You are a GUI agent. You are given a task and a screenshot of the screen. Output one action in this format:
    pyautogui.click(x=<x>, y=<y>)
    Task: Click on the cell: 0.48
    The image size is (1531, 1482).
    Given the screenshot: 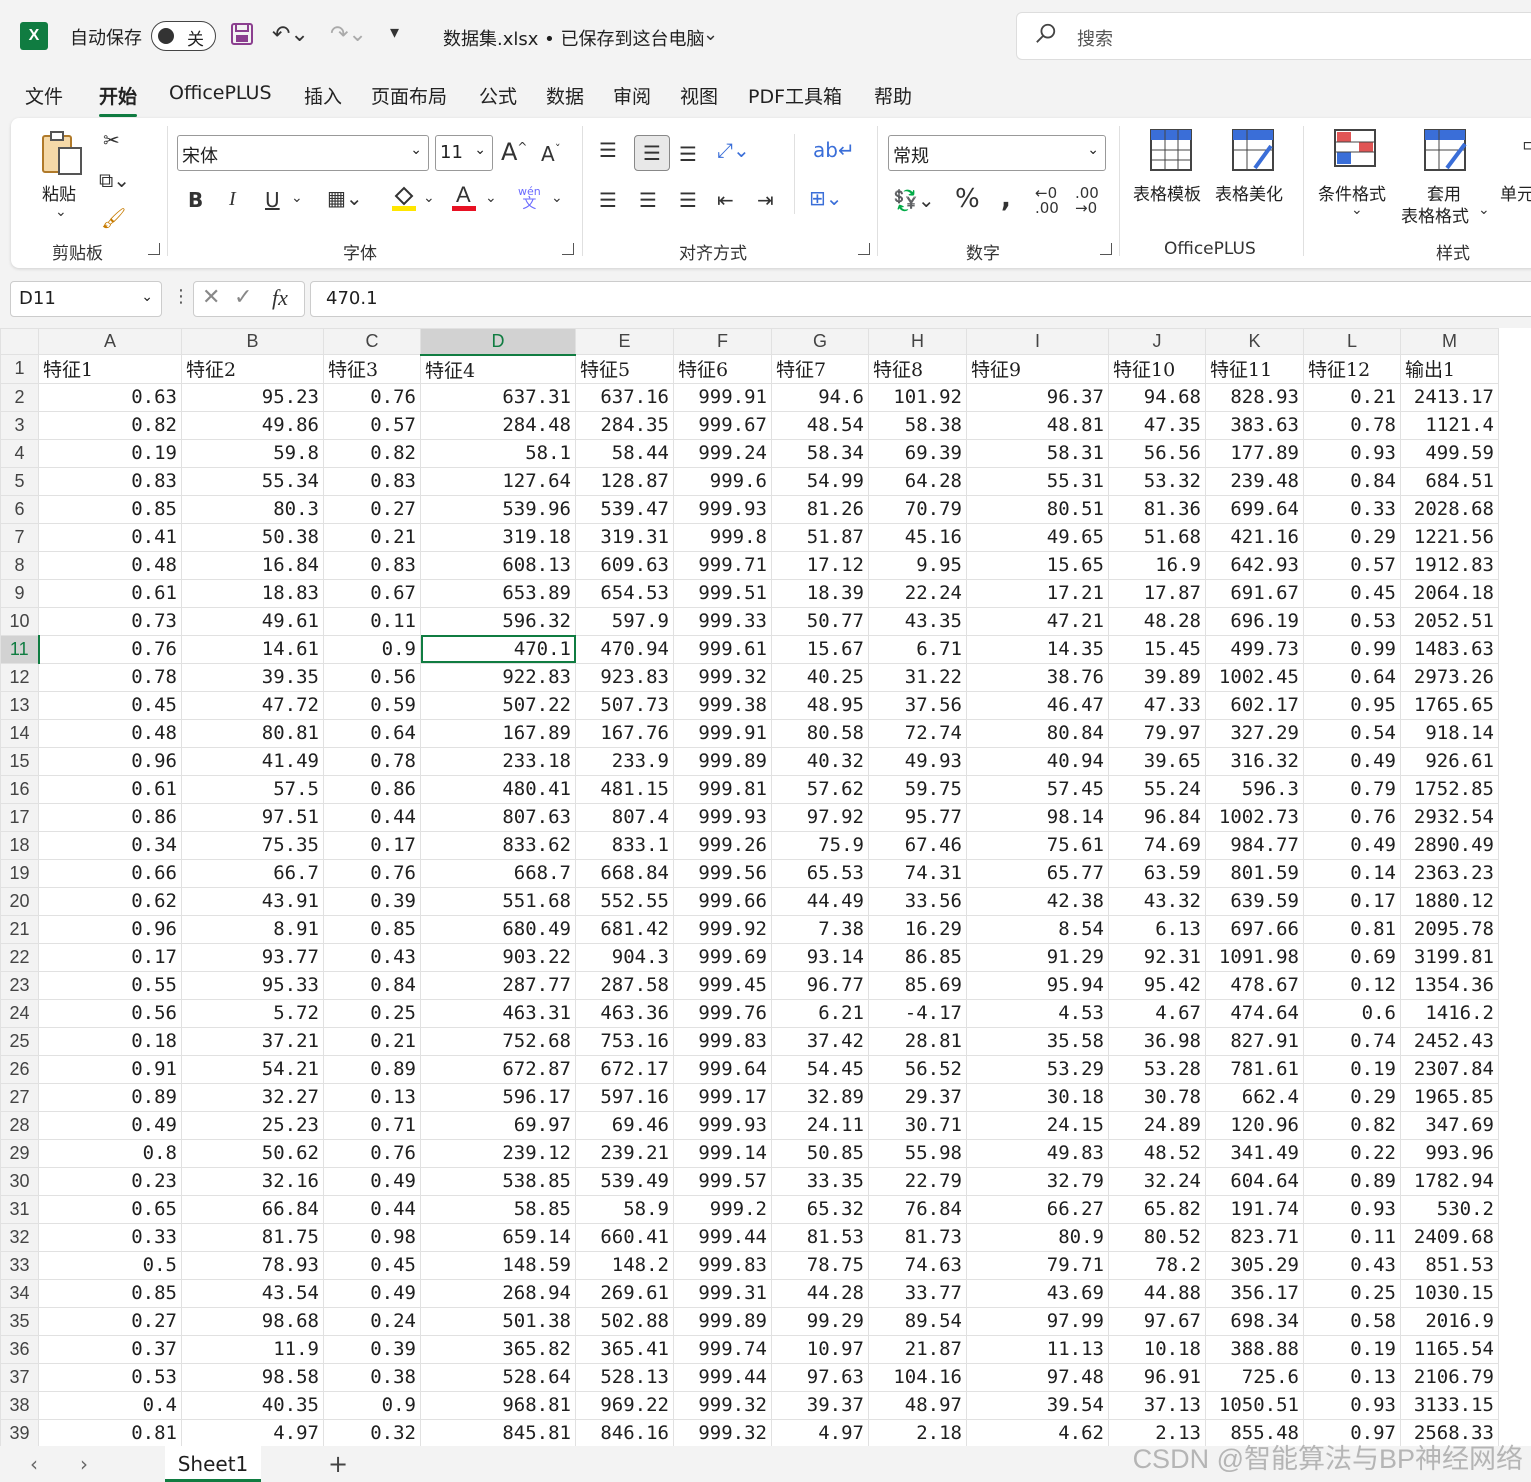 What is the action you would take?
    pyautogui.click(x=110, y=565)
    